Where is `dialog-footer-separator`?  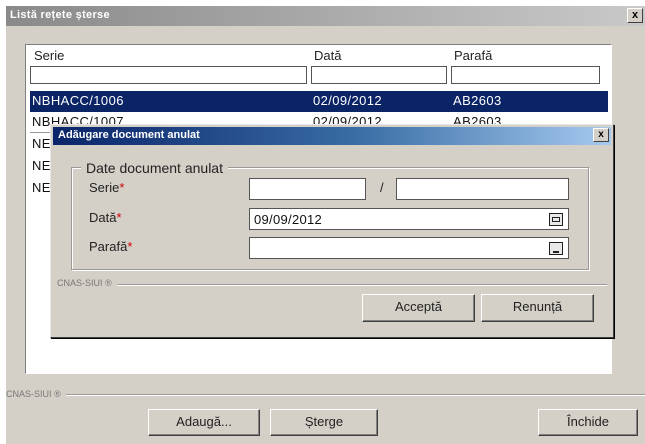 dialog-footer-separator is located at coordinates (362, 285).